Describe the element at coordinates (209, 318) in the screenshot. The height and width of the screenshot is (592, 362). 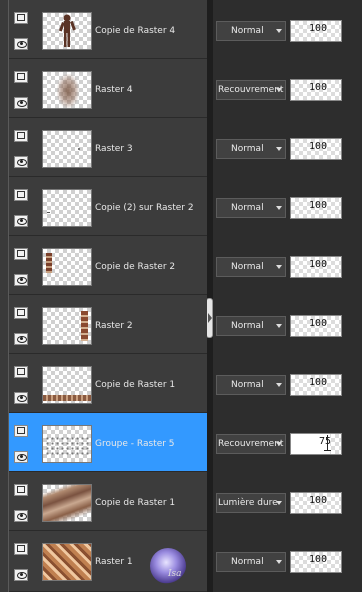
I see `splitter-handle` at that location.